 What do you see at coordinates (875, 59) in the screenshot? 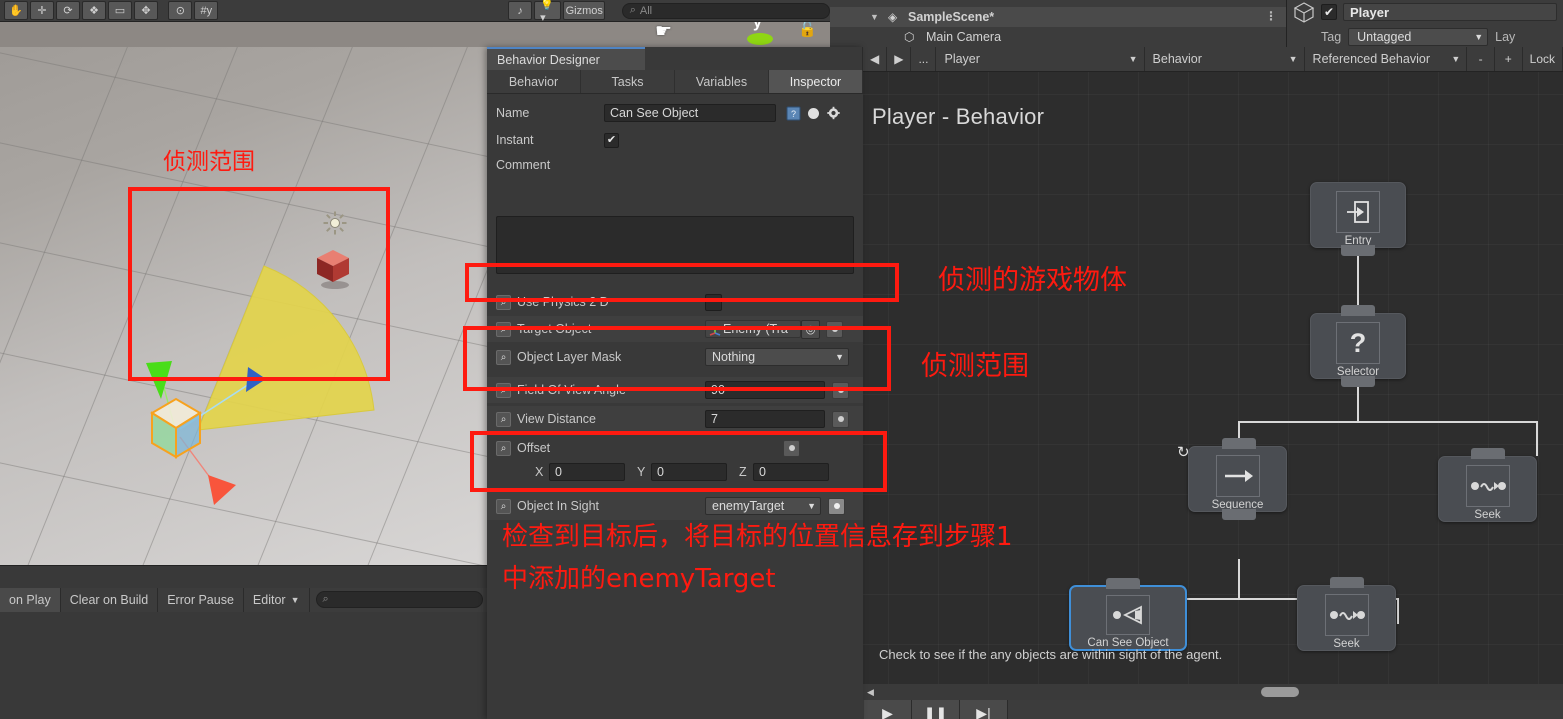
I see `nav-back-button: ◀` at bounding box center [875, 59].